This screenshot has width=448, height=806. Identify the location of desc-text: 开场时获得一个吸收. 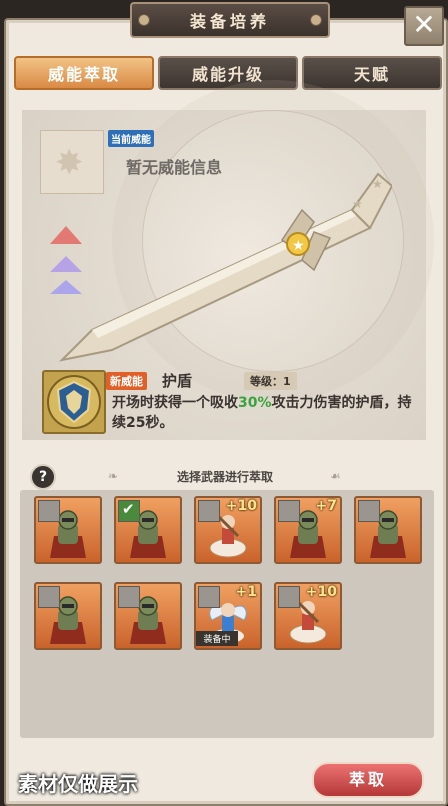
(175, 403).